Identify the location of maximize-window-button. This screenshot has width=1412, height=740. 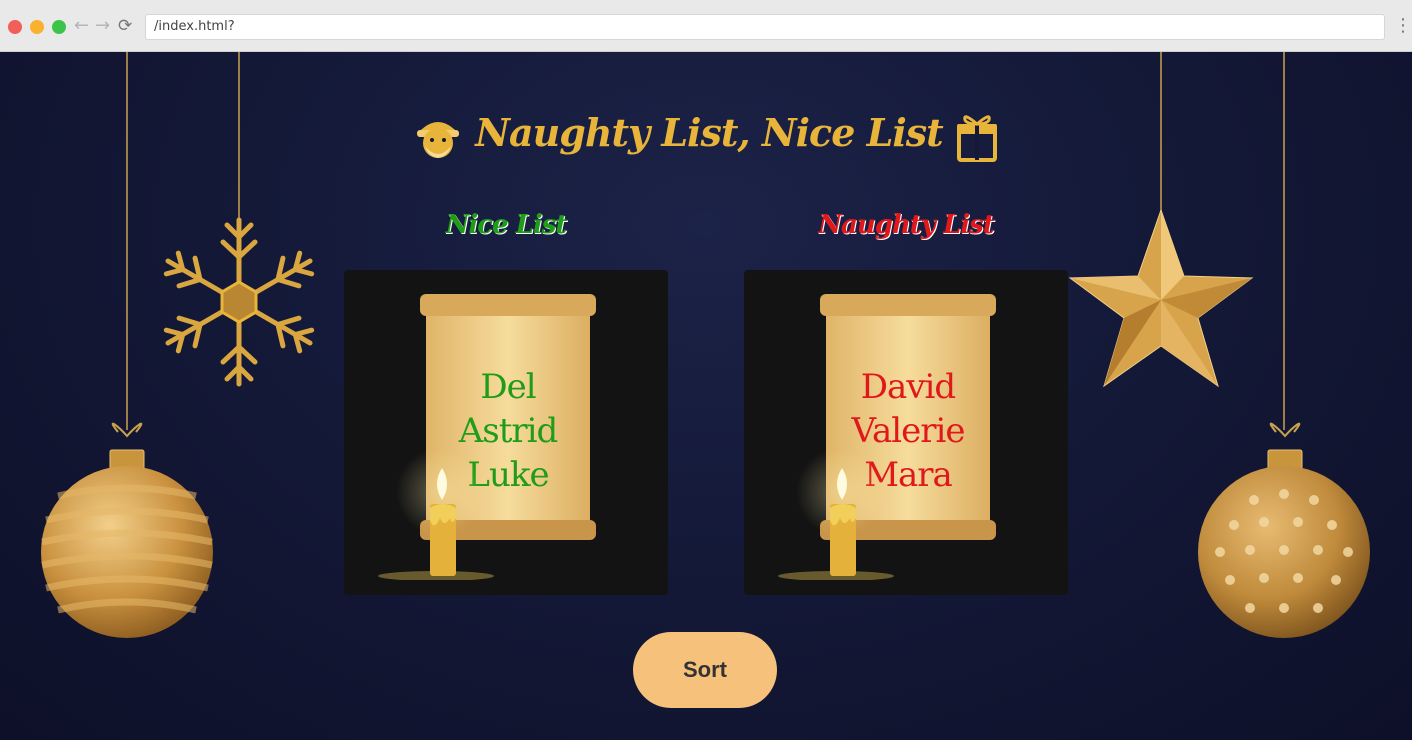
(59, 27).